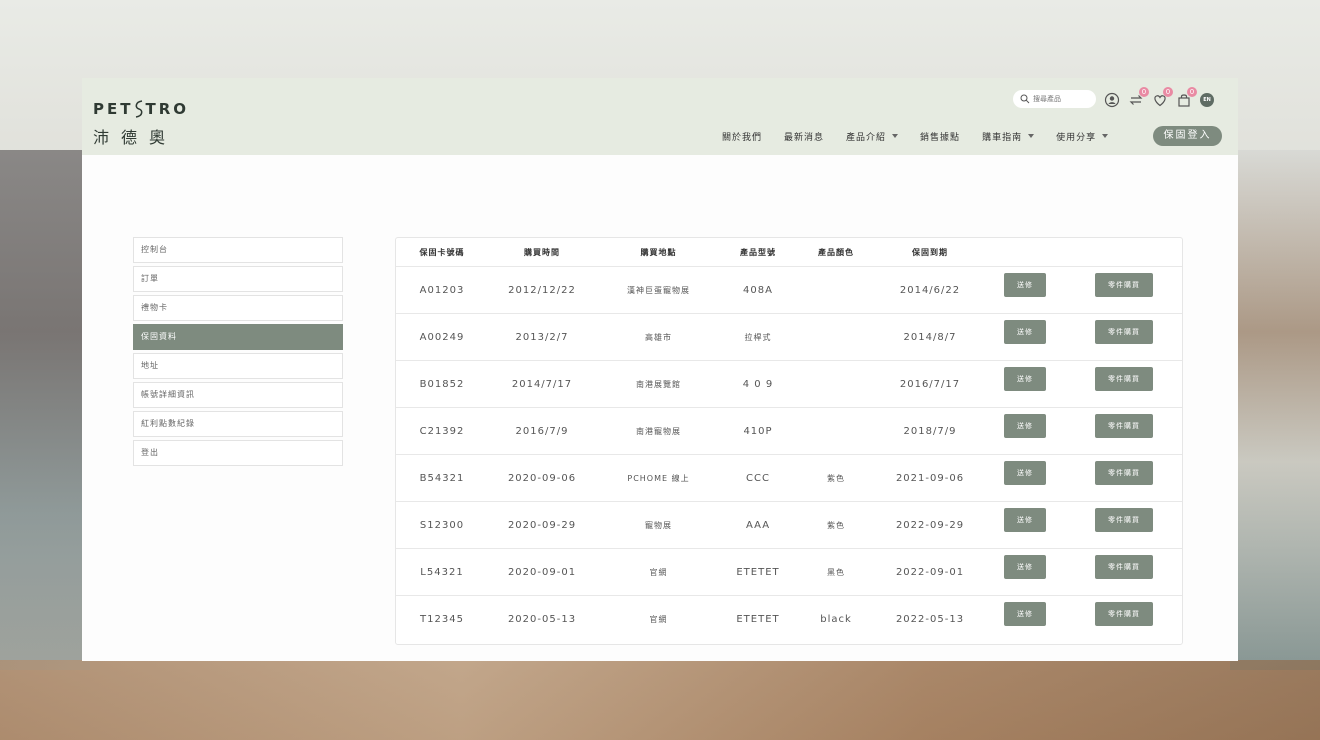 Image resolution: width=1320 pixels, height=740 pixels. What do you see at coordinates (1144, 92) in the screenshot?
I see `compare-badge: 0` at bounding box center [1144, 92].